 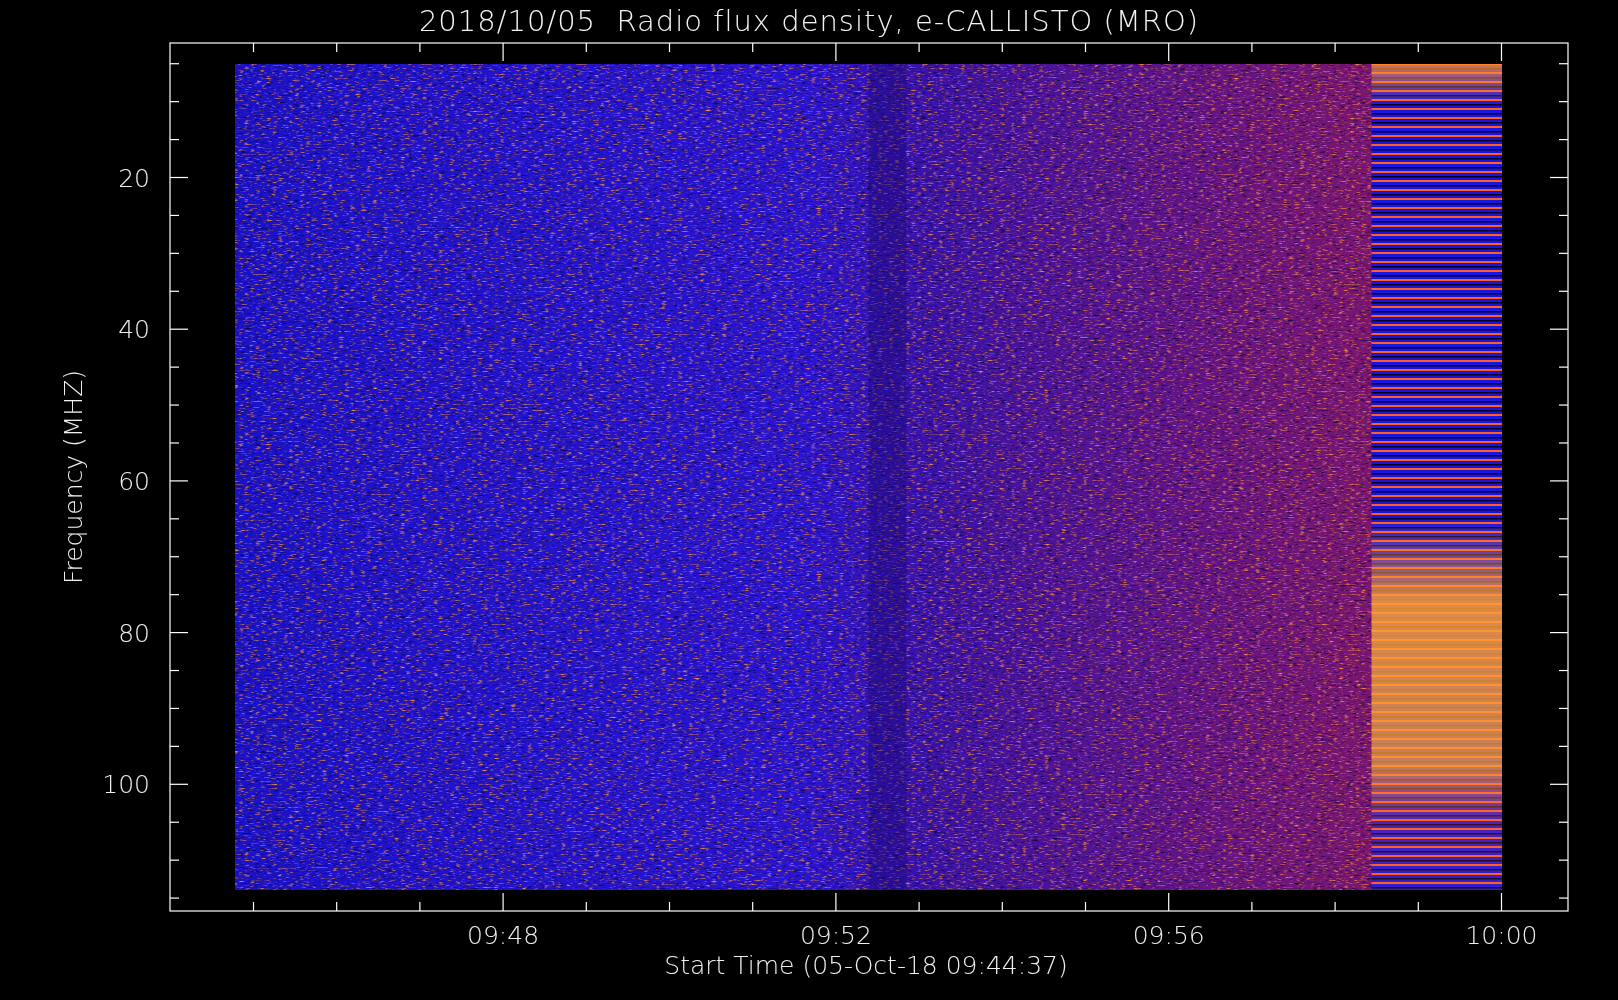 I want to click on x-axis-label: Start Time (05-Oct-18 09:44:37), so click(x=866, y=965).